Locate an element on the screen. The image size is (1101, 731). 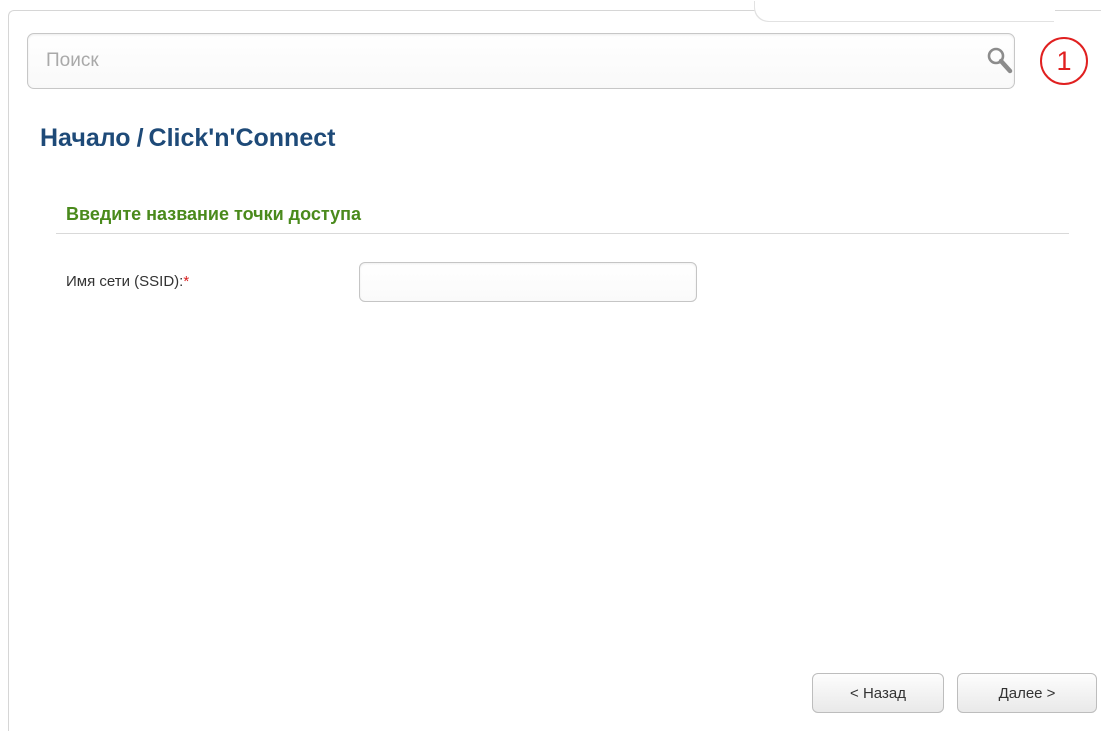
required-marker: * is located at coordinates (186, 281).